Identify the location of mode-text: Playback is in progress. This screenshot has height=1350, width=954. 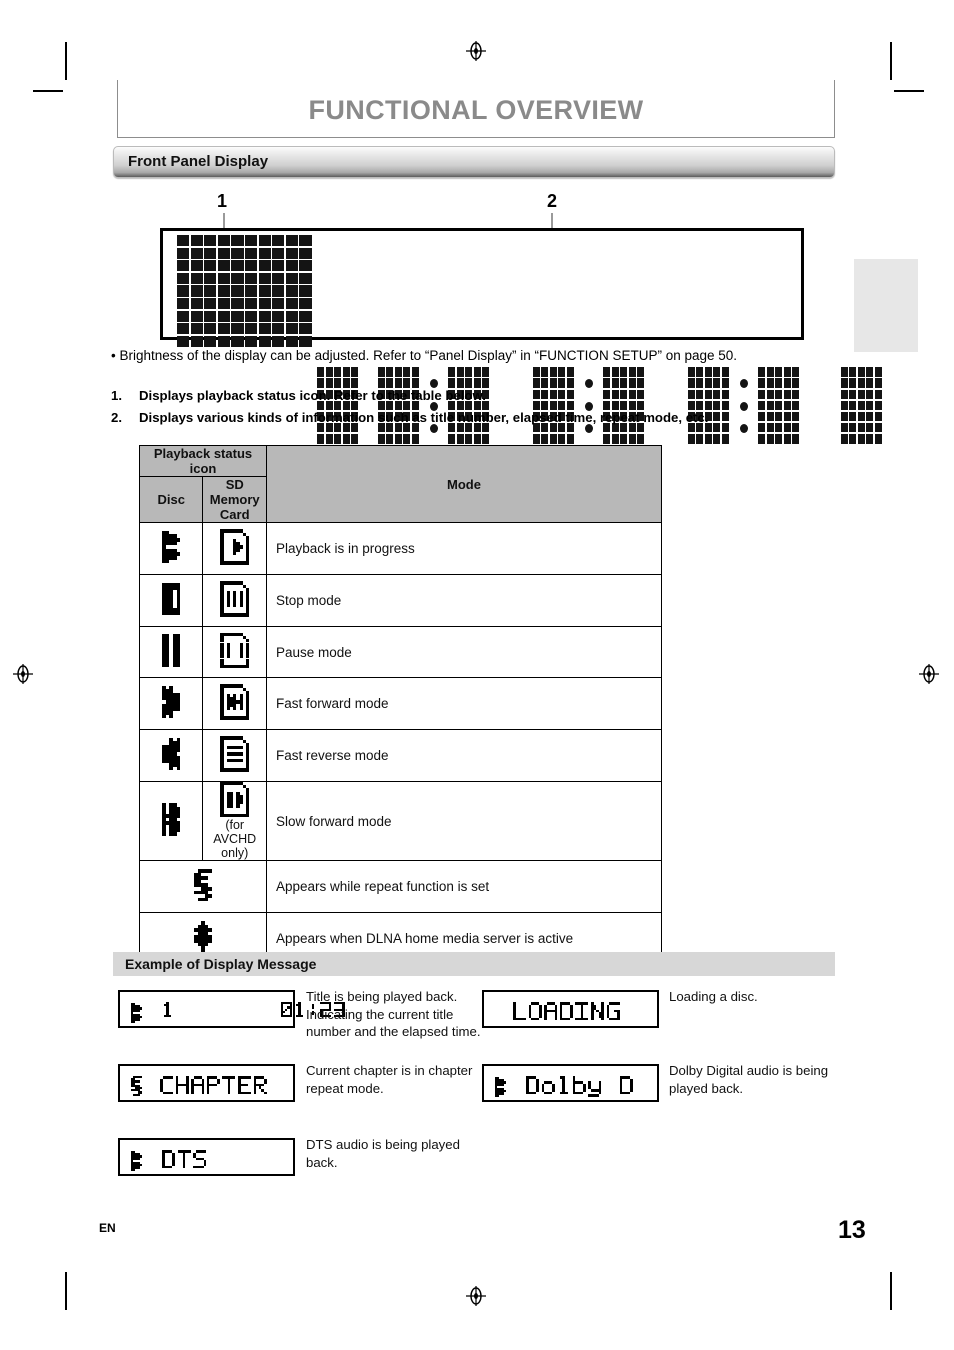
(464, 548).